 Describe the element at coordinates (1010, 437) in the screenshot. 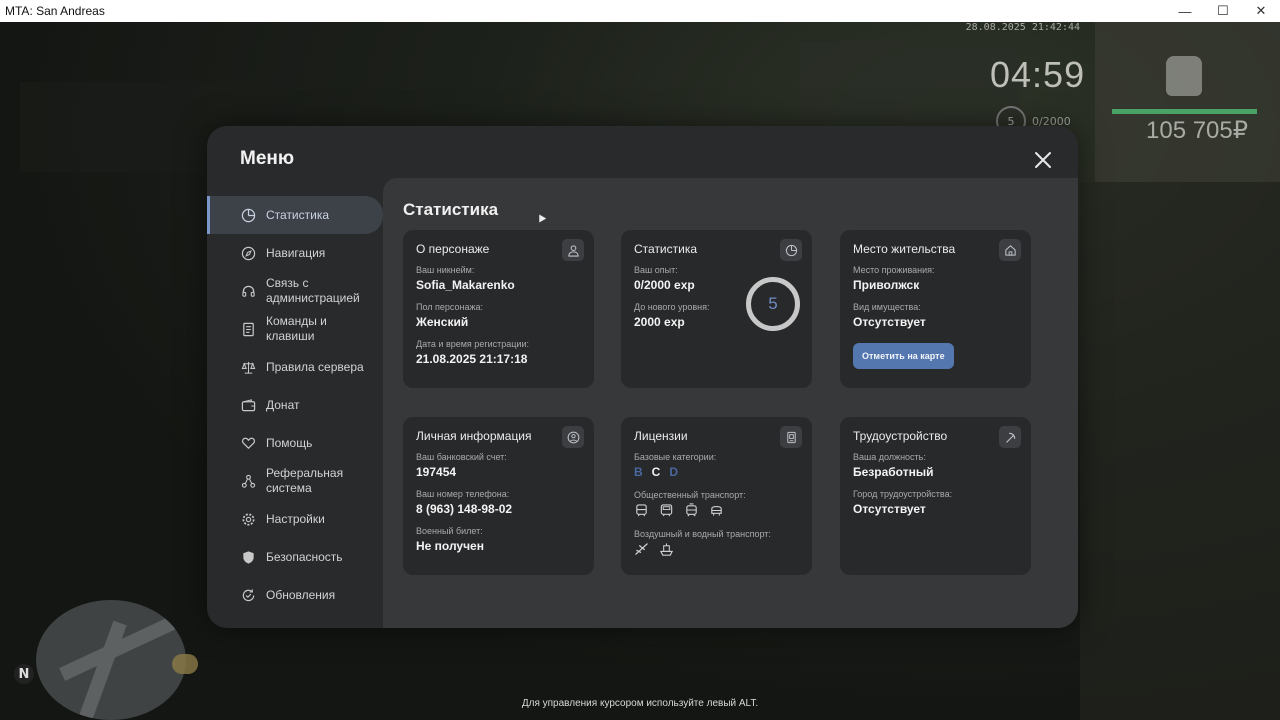

I see `pickaxe-icon` at that location.